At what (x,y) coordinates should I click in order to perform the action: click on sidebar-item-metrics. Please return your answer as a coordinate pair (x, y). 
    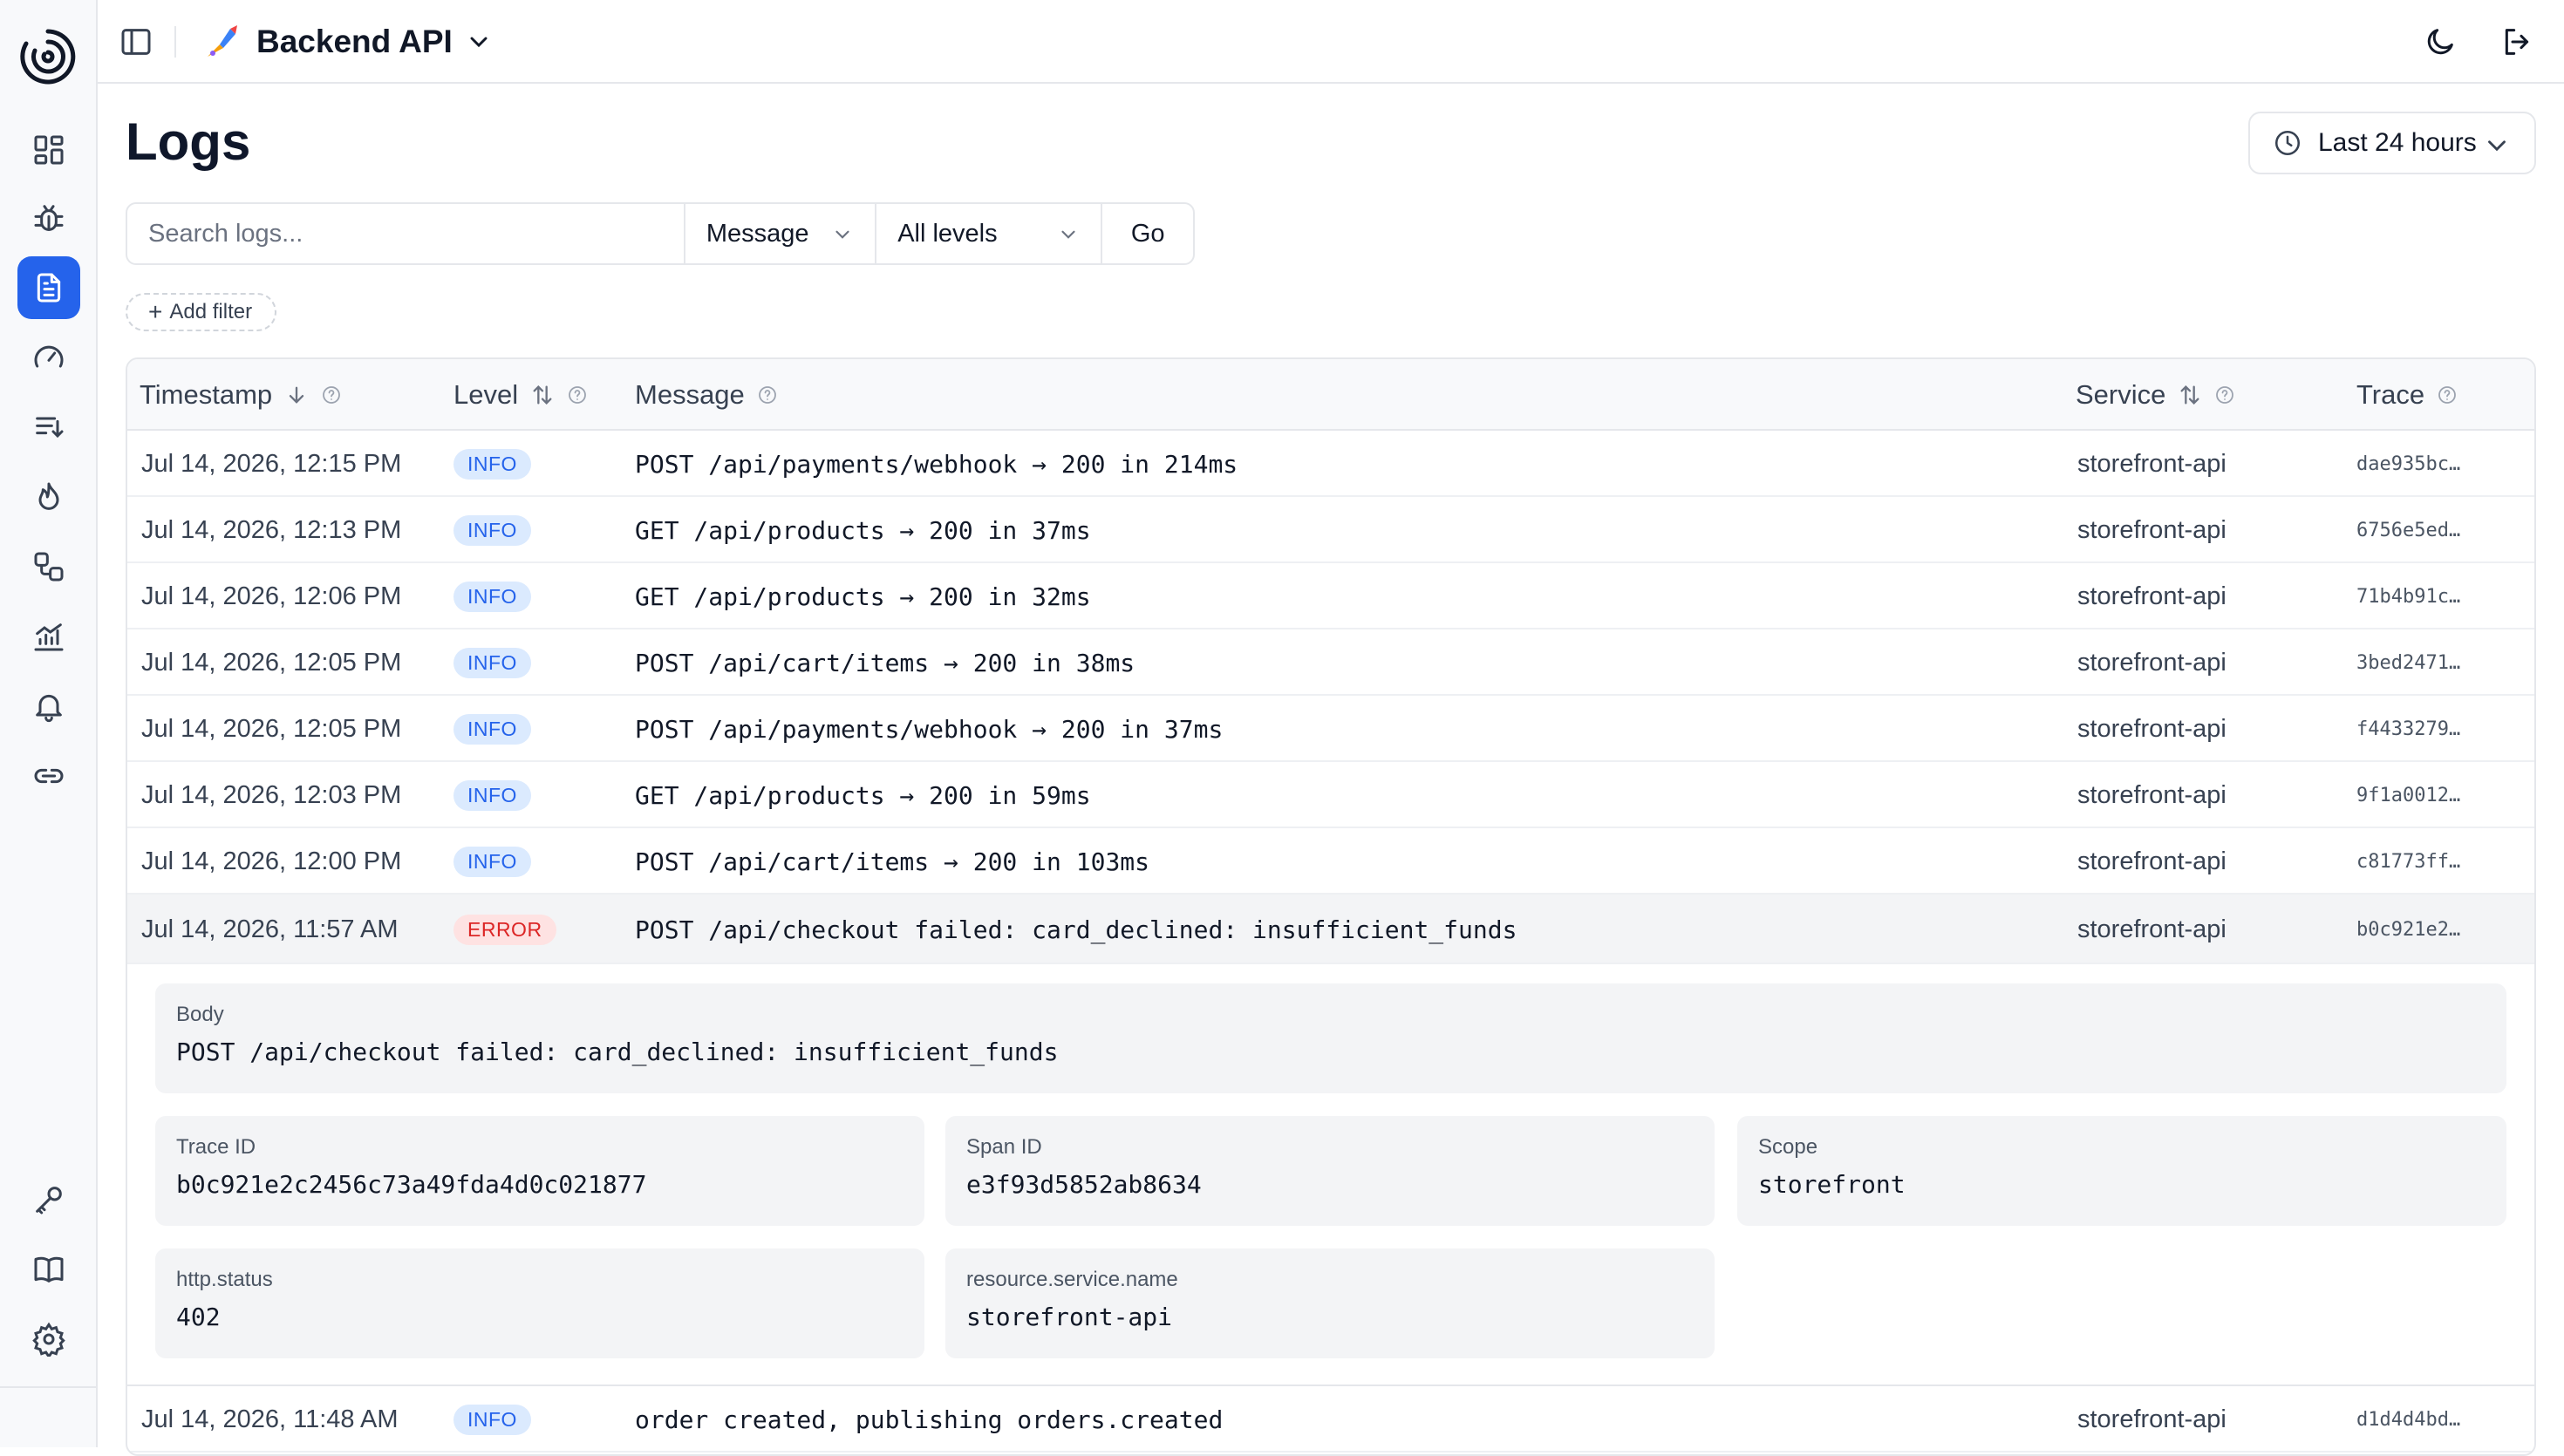
    Looking at the image, I should click on (48, 636).